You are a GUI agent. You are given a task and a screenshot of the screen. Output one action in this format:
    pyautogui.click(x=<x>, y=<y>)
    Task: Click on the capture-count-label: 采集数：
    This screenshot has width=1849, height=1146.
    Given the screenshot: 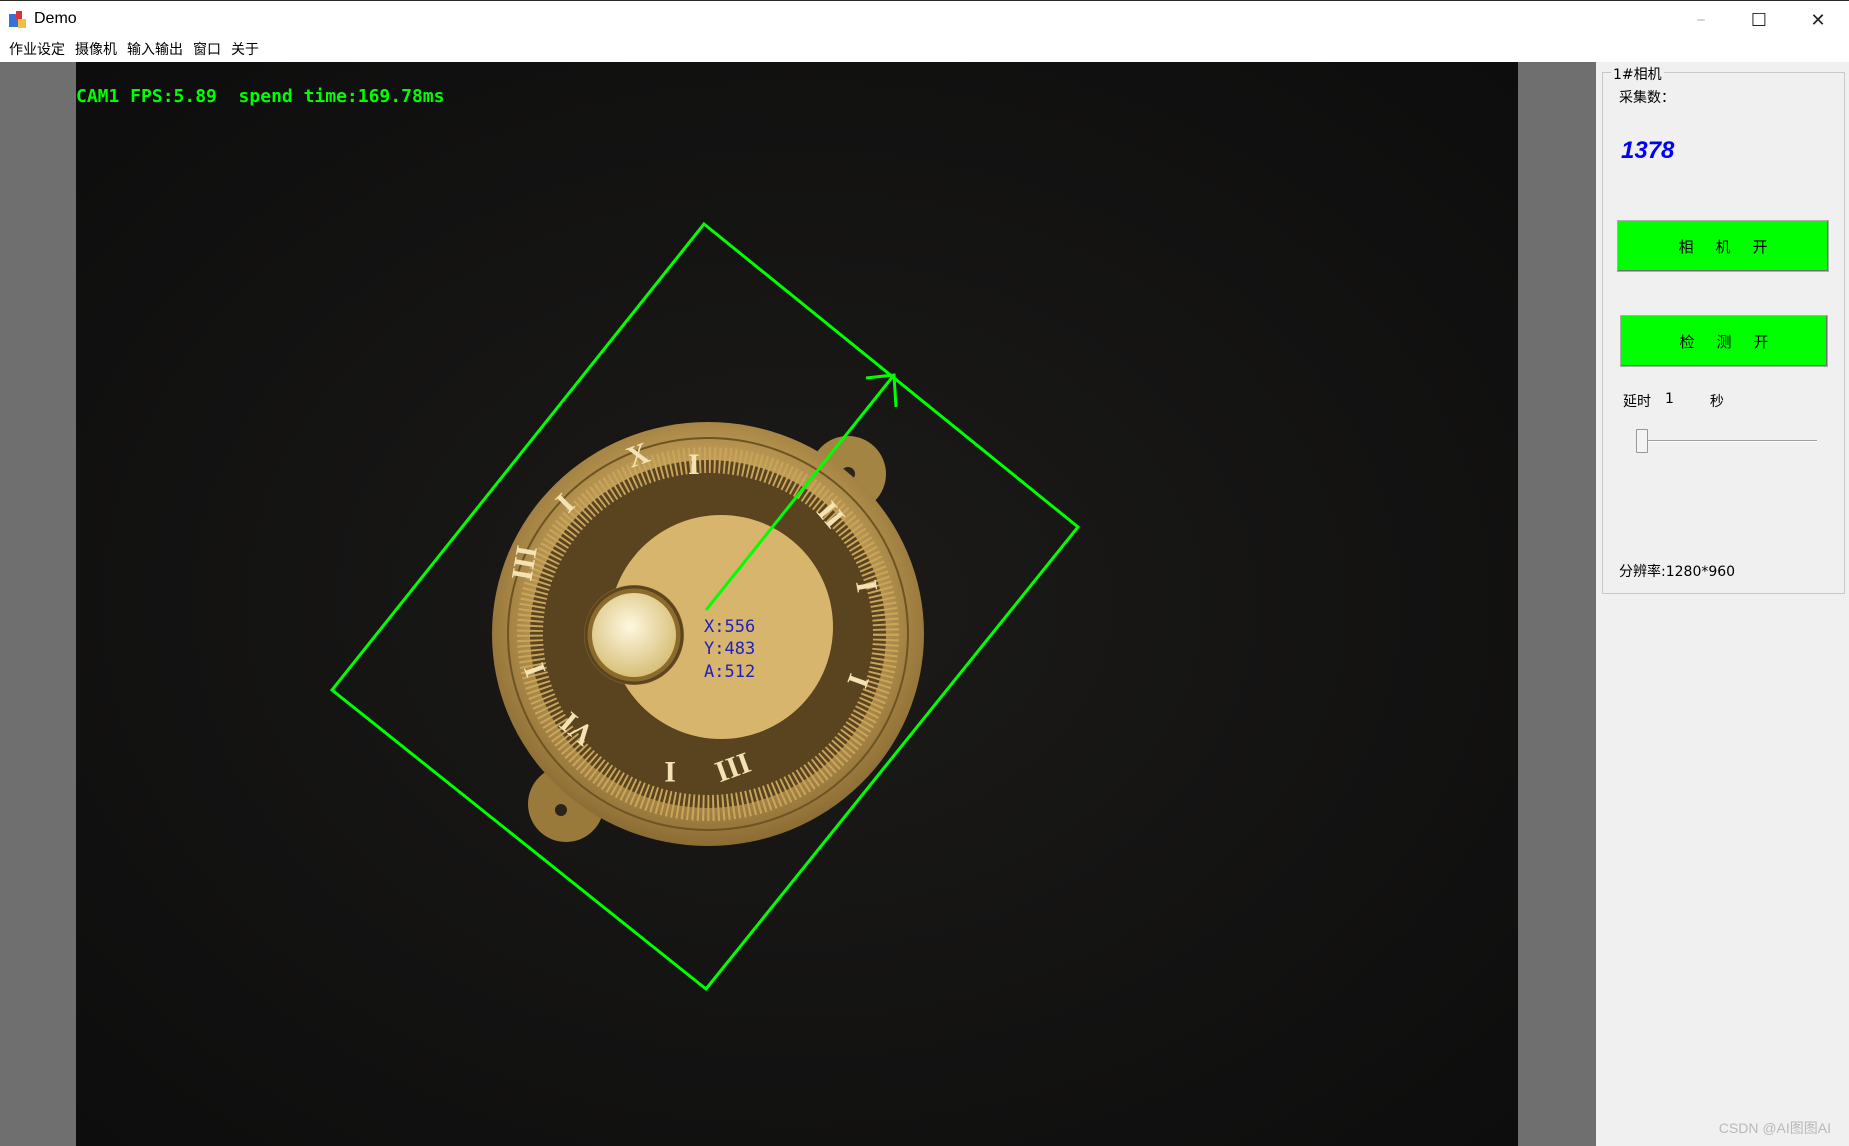 What is the action you would take?
    pyautogui.click(x=1647, y=98)
    